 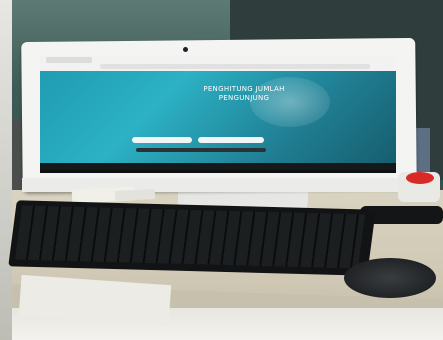 What do you see at coordinates (390, 278) in the screenshot?
I see `mouse` at bounding box center [390, 278].